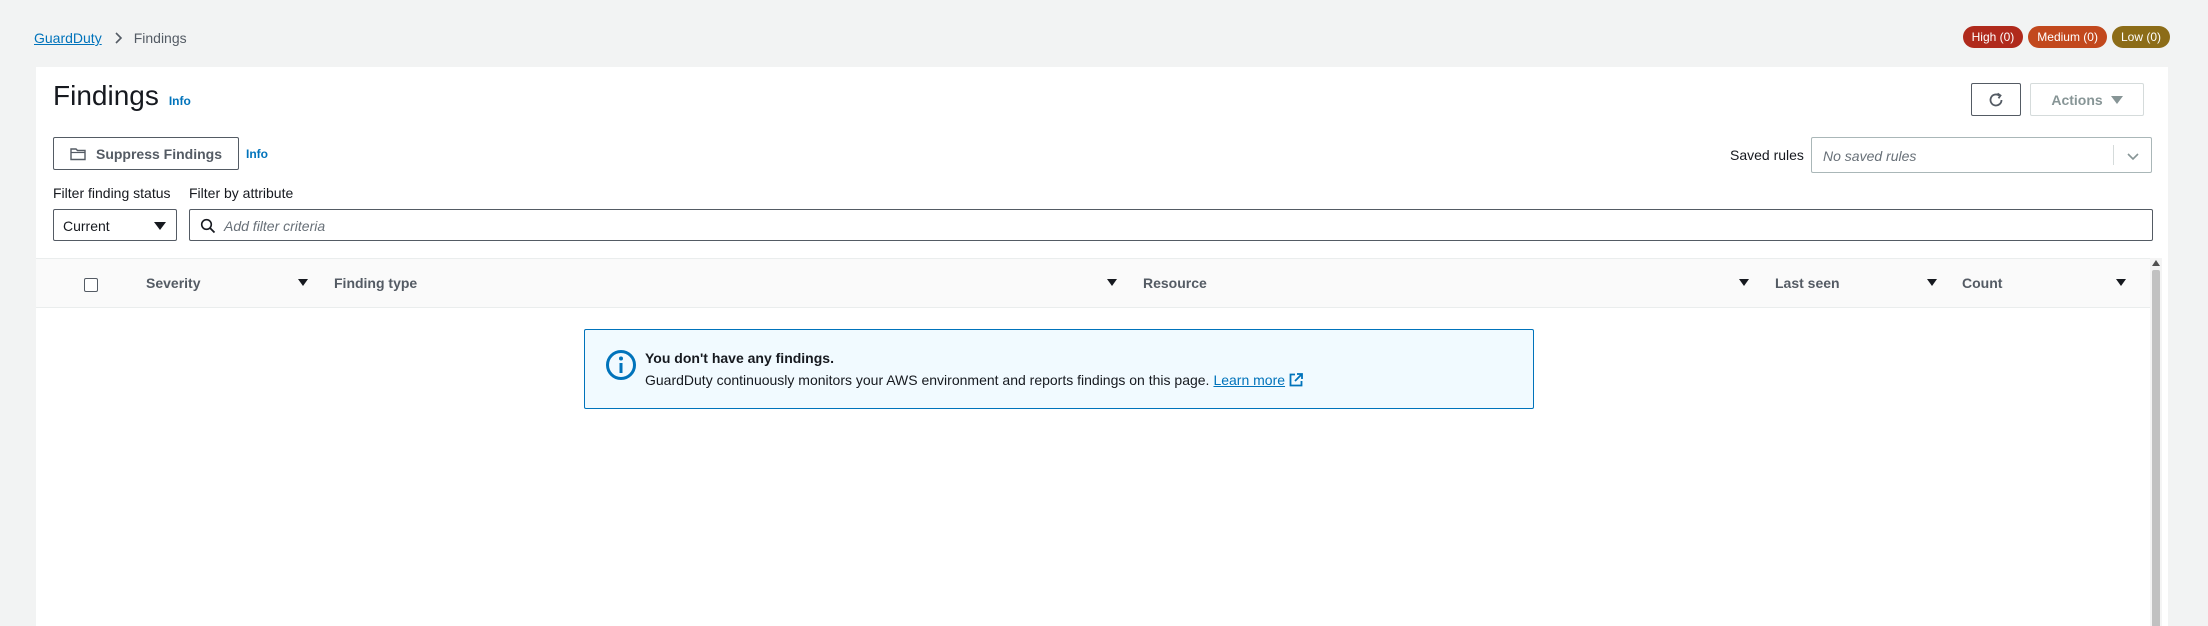 The image size is (2208, 626). I want to click on refresh-icon, so click(1996, 99).